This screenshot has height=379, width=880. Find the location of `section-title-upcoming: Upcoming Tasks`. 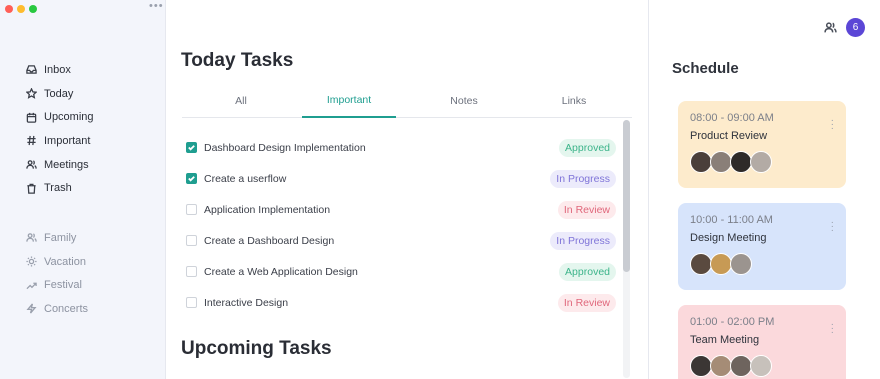

section-title-upcoming: Upcoming Tasks is located at coordinates (256, 348).